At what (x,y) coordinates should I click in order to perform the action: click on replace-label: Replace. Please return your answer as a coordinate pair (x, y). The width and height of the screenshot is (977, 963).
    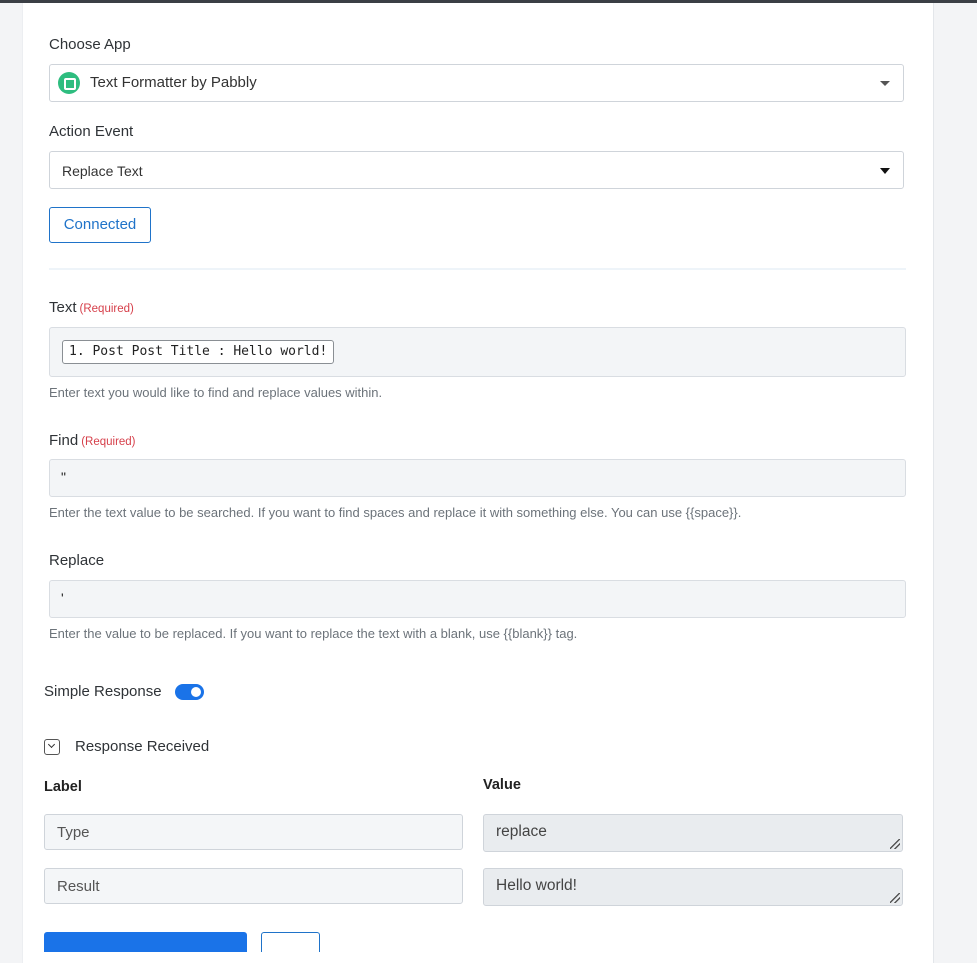
    Looking at the image, I should click on (77, 560).